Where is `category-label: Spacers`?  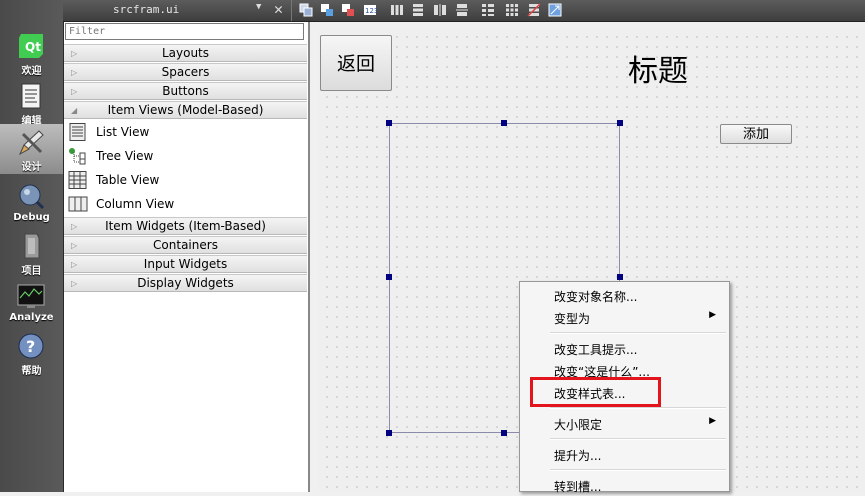
category-label: Spacers is located at coordinates (185, 72).